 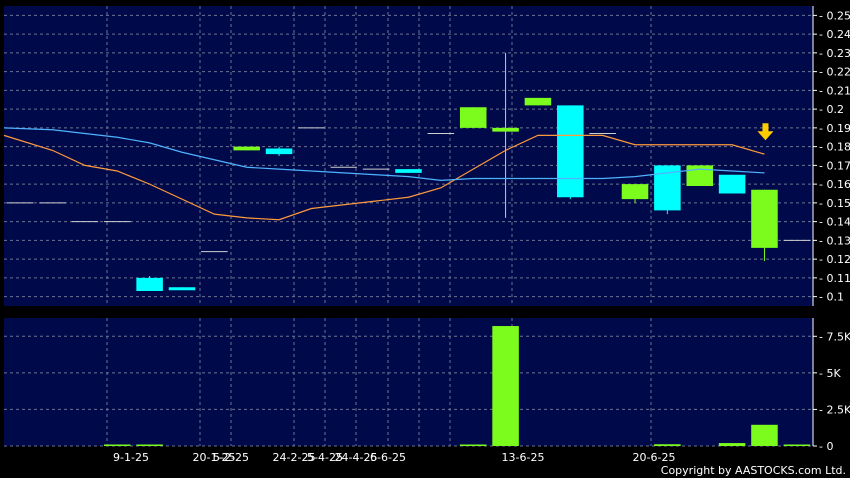 What do you see at coordinates (131, 457) in the screenshot?
I see `date-tick-label: 9-1-25` at bounding box center [131, 457].